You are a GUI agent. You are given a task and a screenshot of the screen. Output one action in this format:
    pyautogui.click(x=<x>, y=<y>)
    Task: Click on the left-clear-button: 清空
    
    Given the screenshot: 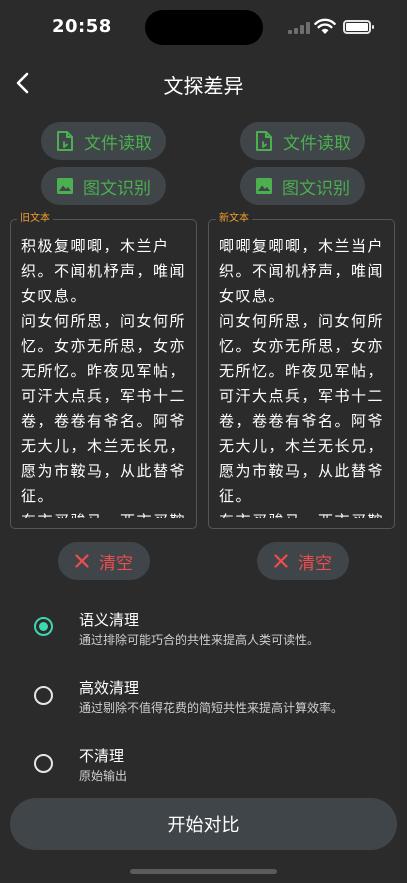 What is the action you would take?
    pyautogui.click(x=104, y=561)
    